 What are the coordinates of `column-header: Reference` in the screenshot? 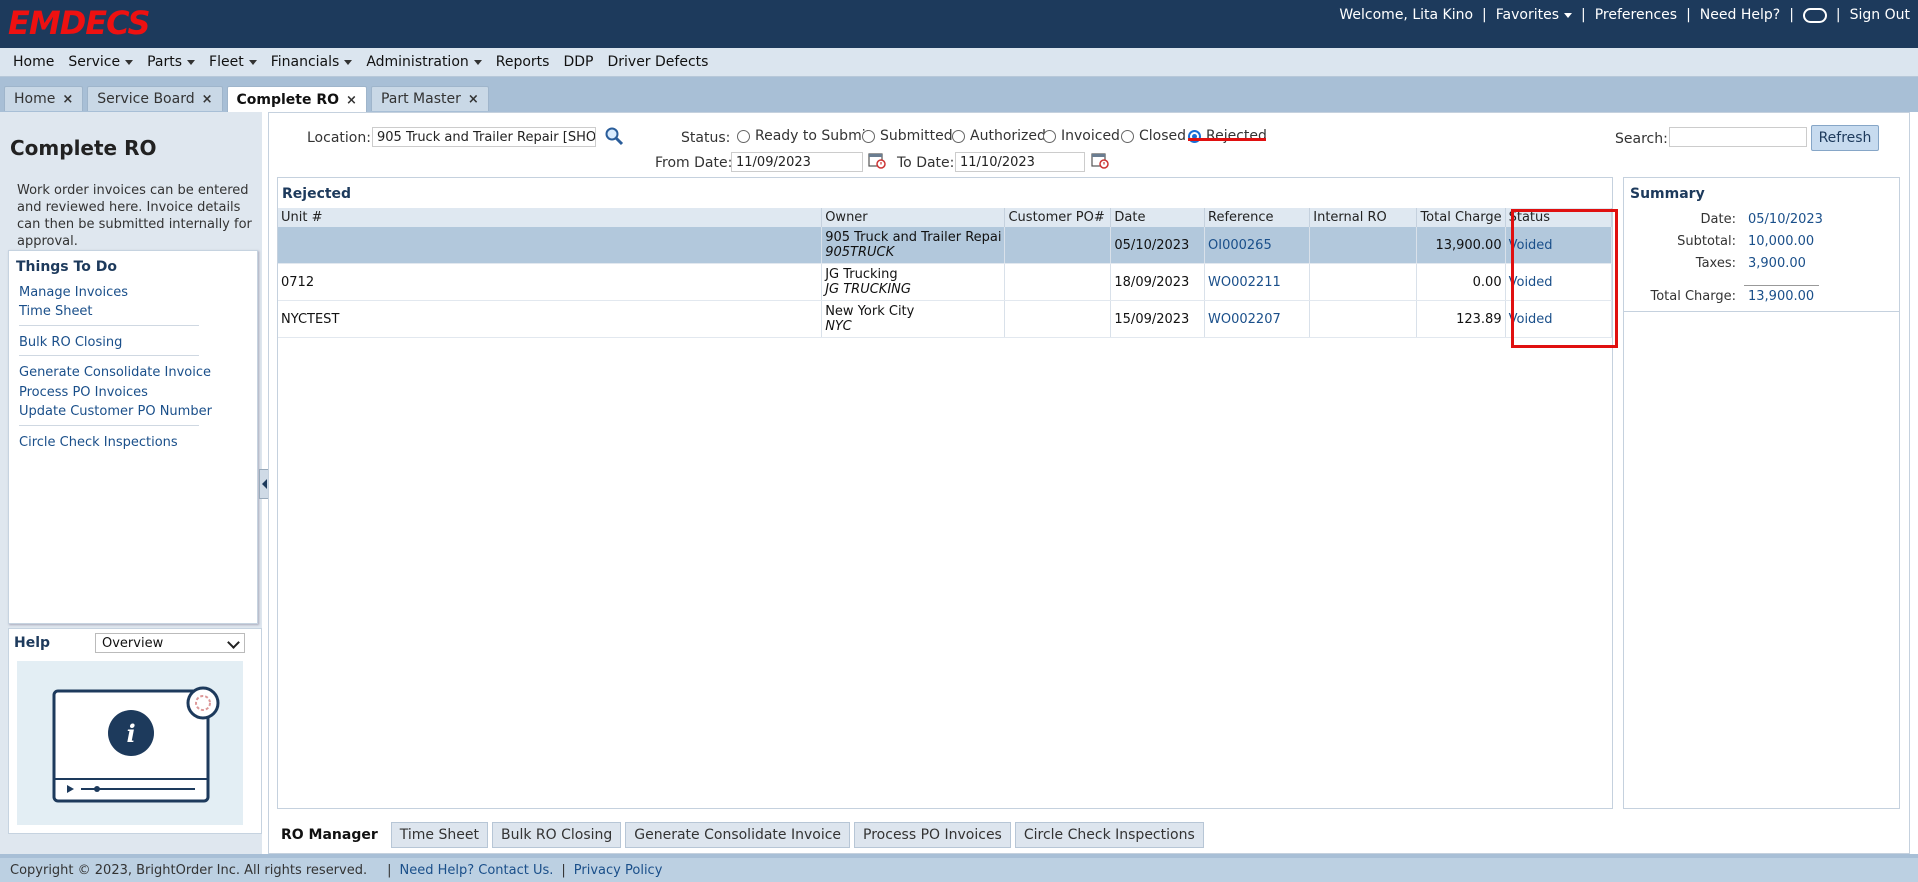 It's located at (1257, 217).